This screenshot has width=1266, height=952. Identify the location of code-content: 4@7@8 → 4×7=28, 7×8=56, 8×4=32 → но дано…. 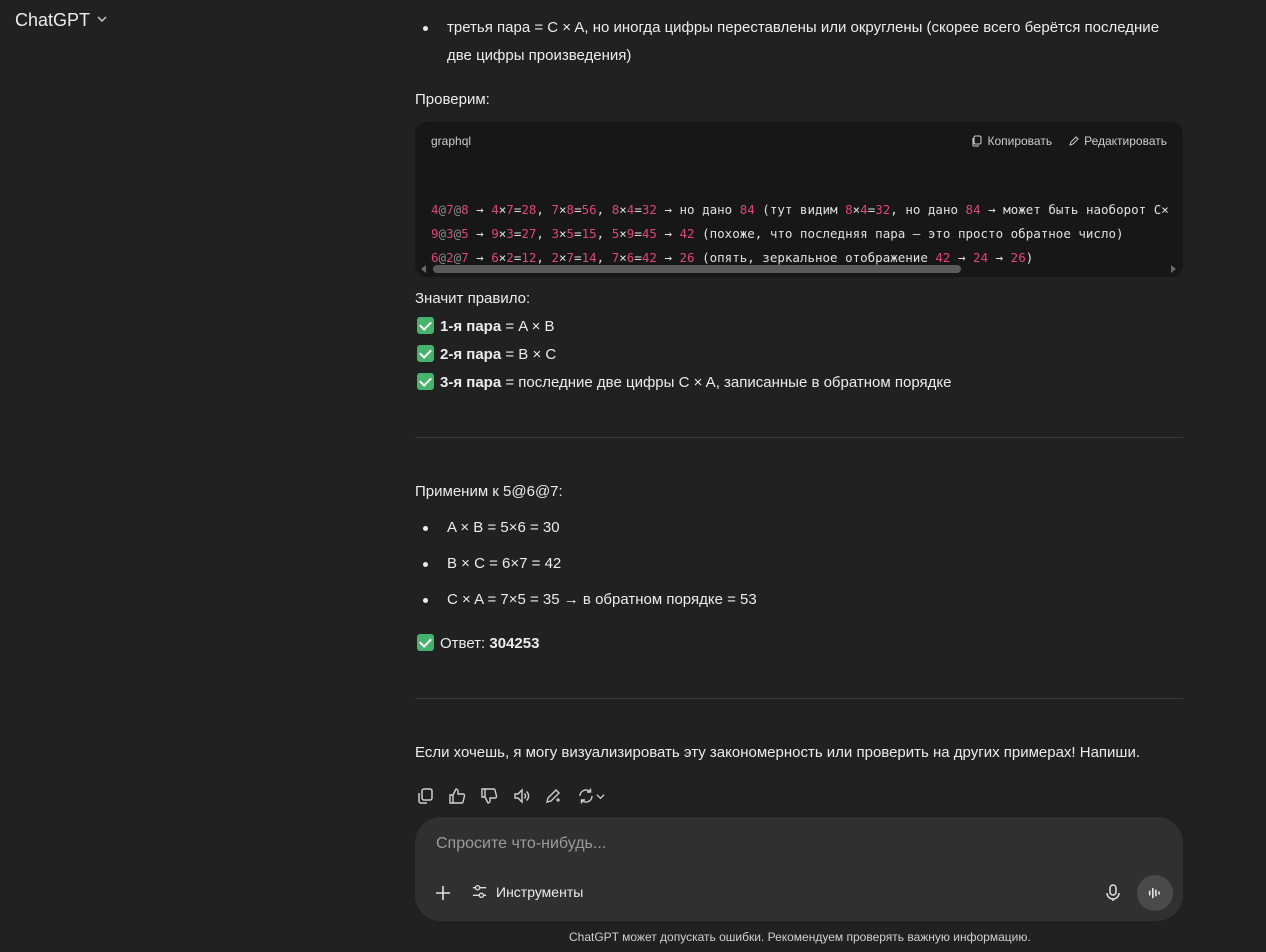
(799, 218).